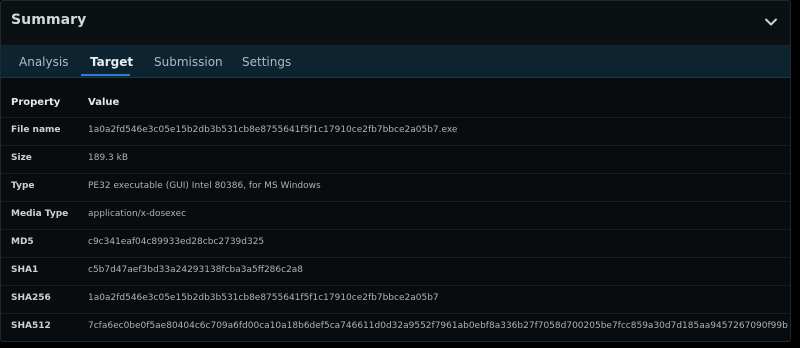  I want to click on row-value: 189.3 kB, so click(108, 158).